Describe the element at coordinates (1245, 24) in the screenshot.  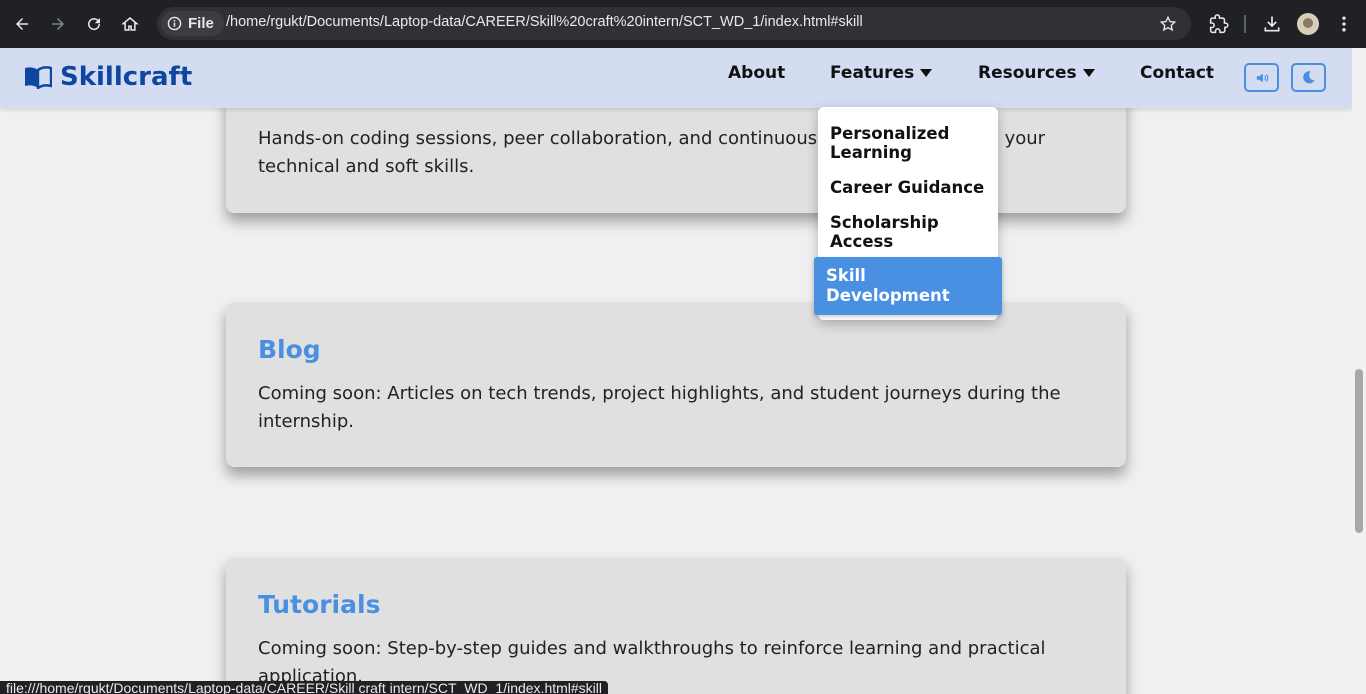
I see `toolbar-divider` at that location.